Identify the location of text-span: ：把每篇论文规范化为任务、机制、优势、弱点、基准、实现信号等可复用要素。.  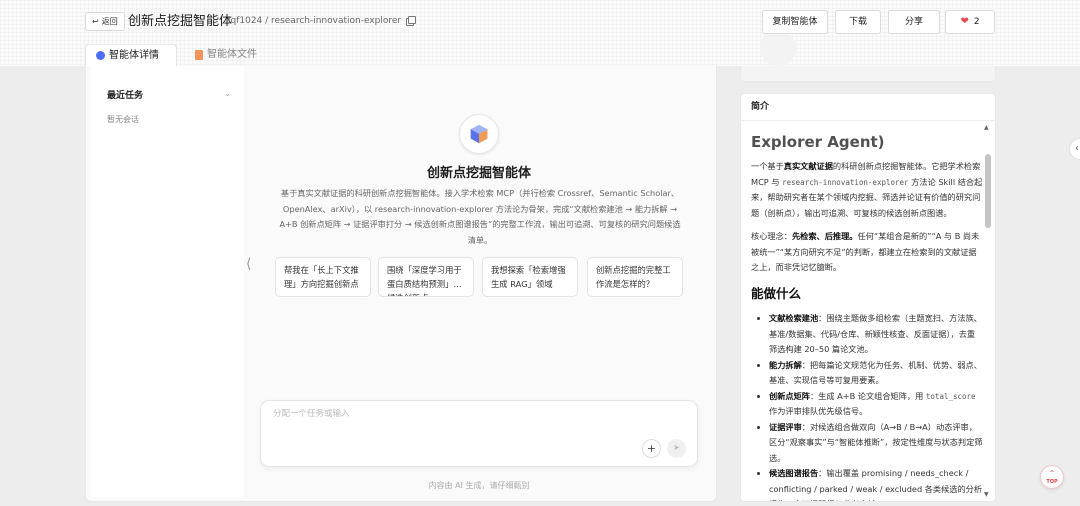
(875, 372).